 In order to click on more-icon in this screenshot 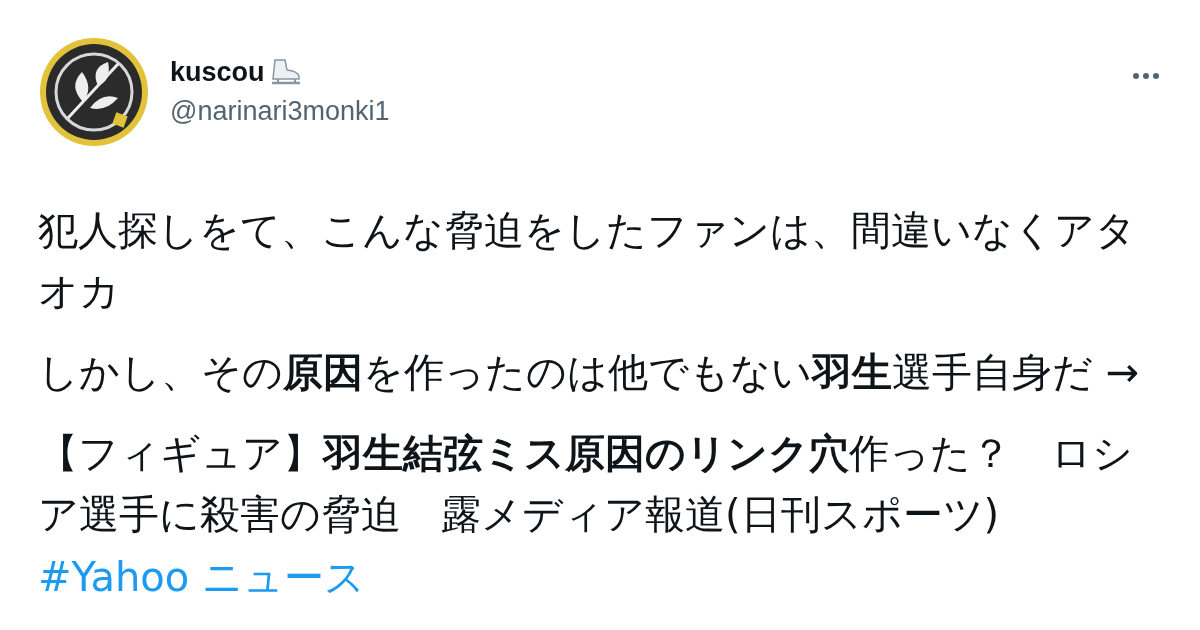, I will do `click(1146, 76)`.